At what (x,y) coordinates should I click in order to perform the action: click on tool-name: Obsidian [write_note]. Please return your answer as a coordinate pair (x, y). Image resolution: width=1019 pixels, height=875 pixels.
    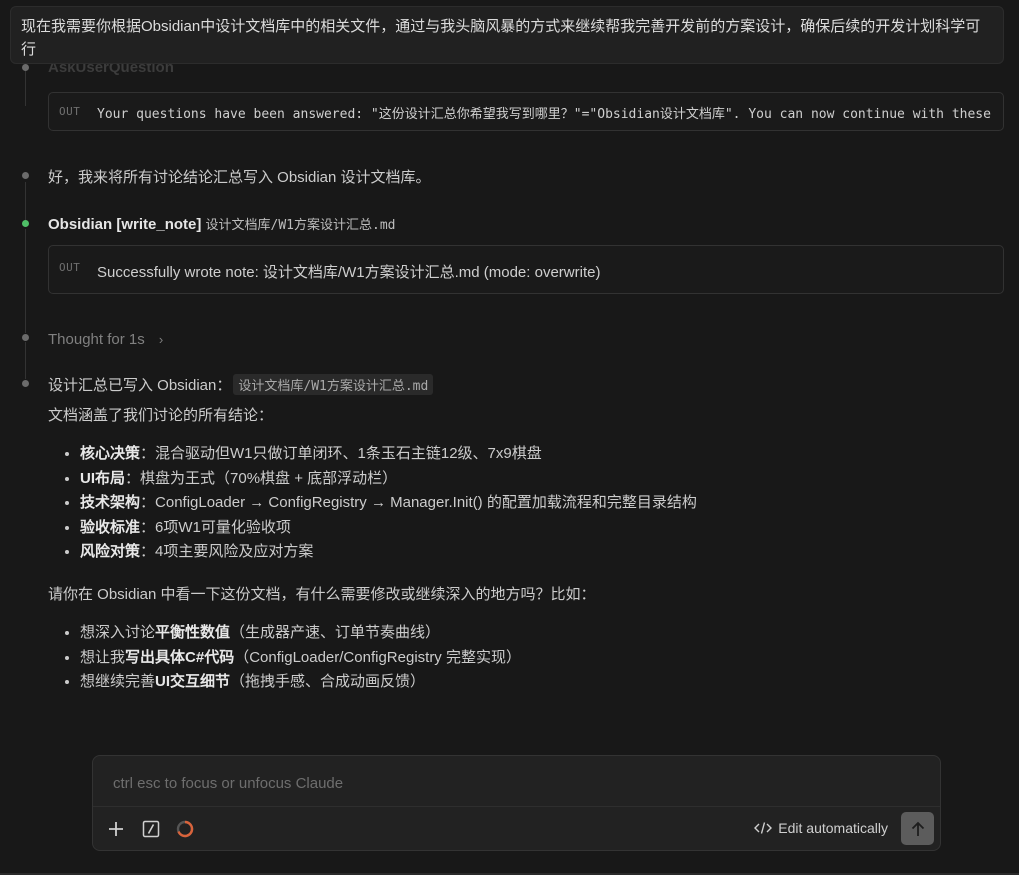
    Looking at the image, I should click on (125, 224).